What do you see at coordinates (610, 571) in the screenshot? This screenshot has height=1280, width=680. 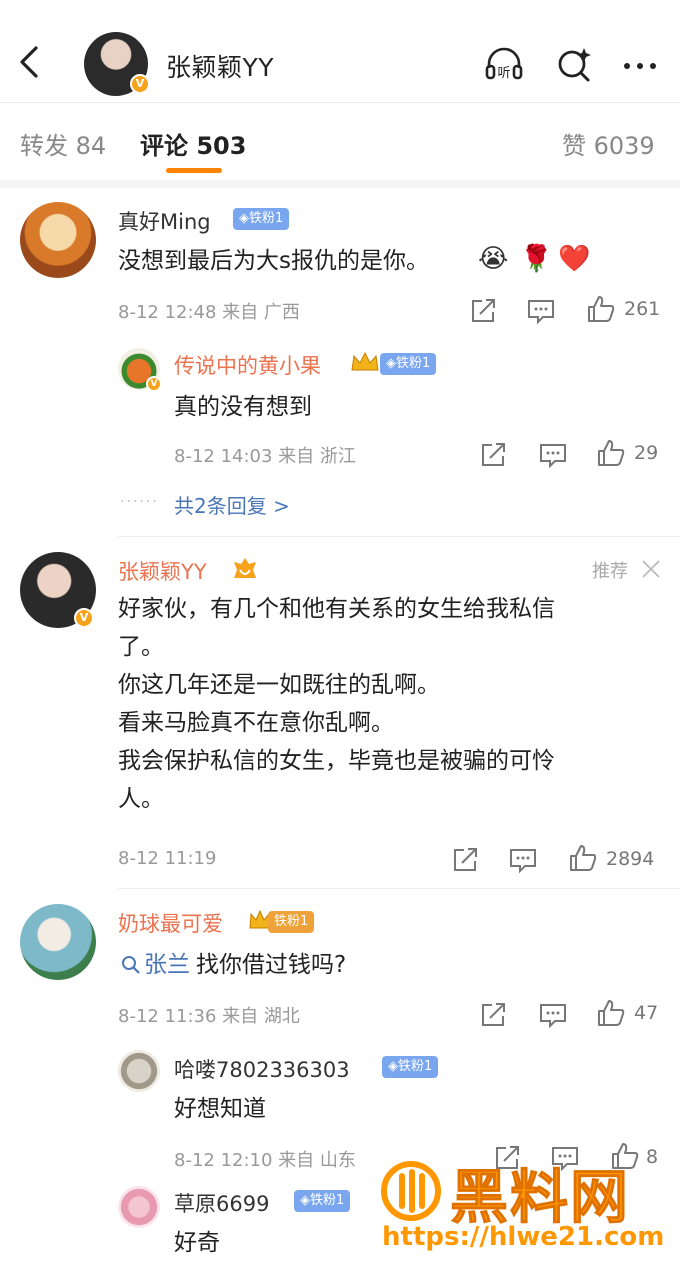 I see `recommend-label: 推荐` at bounding box center [610, 571].